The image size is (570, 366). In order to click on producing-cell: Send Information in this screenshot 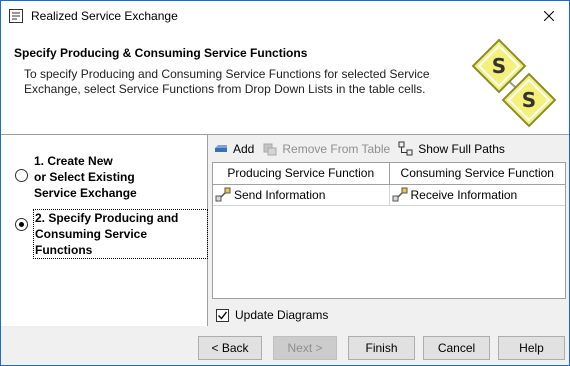, I will do `click(301, 195)`.